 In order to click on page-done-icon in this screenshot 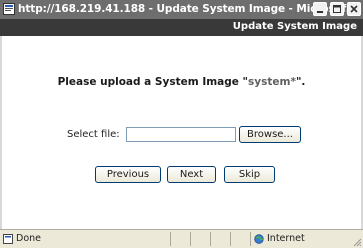, I will do `click(8, 239)`.